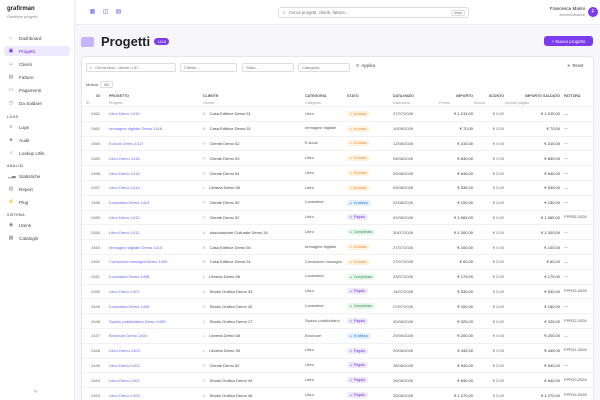 Image resolution: width=600 pixels, height=400 pixels. What do you see at coordinates (225, 158) in the screenshot?
I see `client-name: Cliente Demo 53` at bounding box center [225, 158].